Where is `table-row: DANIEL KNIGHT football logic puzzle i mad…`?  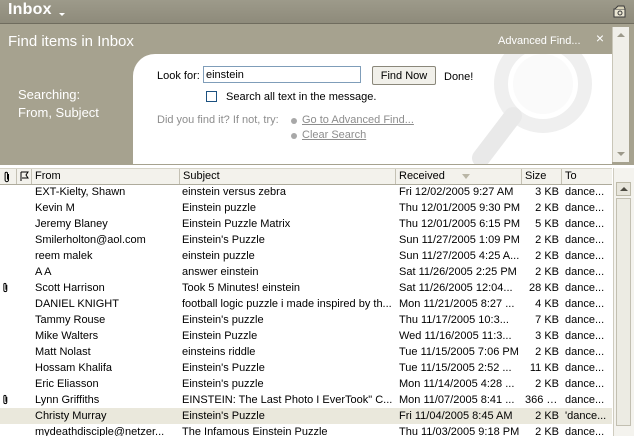
table-row: DANIEL KNIGHT football logic puzzle i mad… is located at coordinates (306, 304).